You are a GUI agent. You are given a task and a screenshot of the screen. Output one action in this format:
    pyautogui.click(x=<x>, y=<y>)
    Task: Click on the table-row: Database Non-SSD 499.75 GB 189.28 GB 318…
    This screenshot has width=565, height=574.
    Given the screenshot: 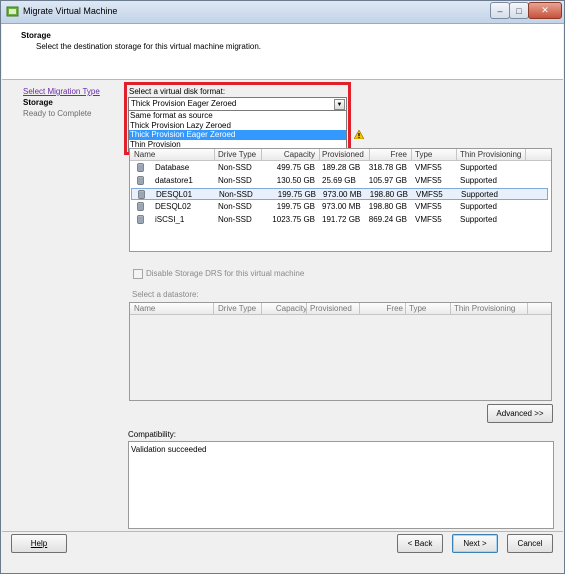 What is the action you would take?
    pyautogui.click(x=339, y=168)
    